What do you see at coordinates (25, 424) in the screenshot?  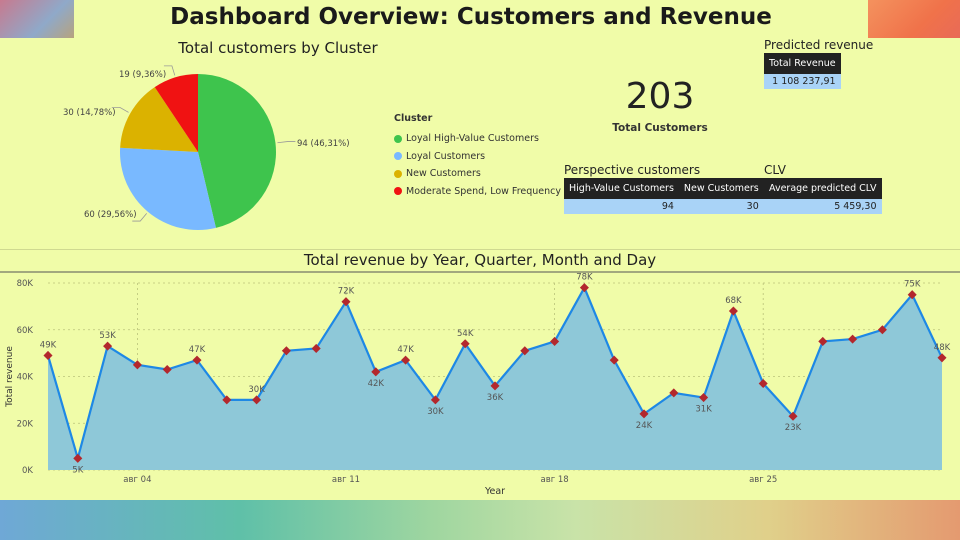 I see `y-tick-label: 20K` at bounding box center [25, 424].